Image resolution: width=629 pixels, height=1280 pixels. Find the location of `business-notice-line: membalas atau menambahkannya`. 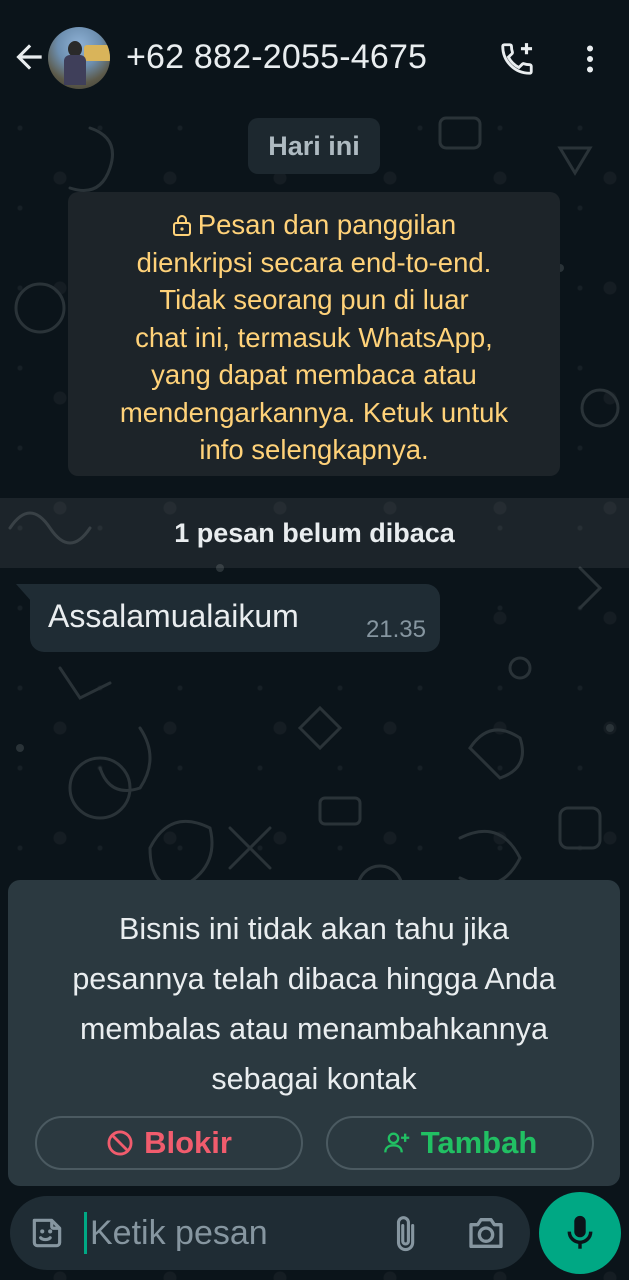

business-notice-line: membalas atau menambahkannya is located at coordinates (314, 1029).